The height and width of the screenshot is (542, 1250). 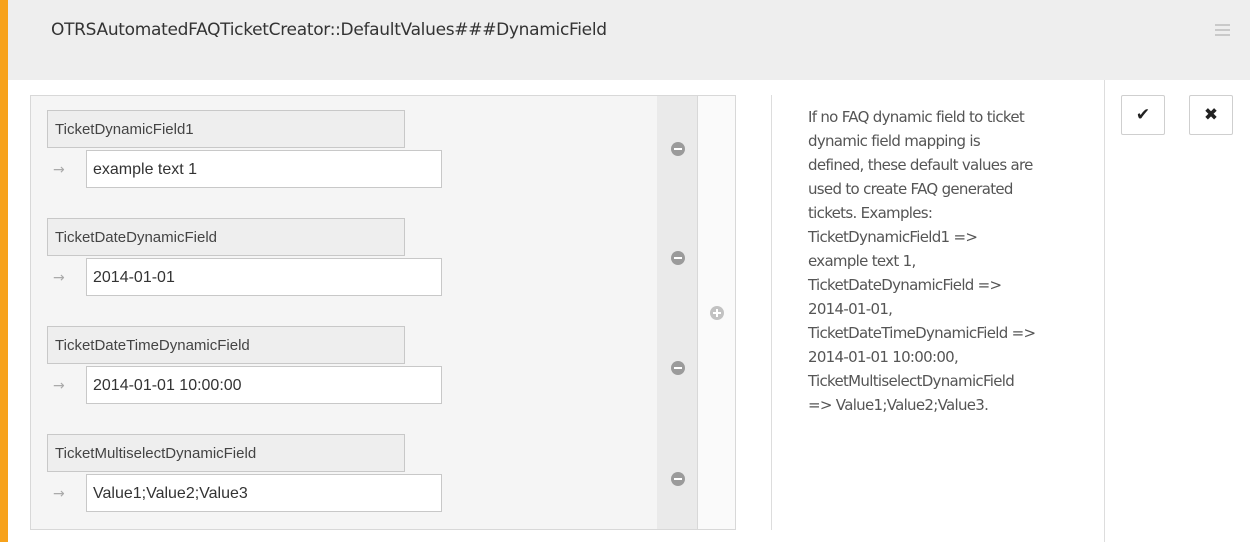 I want to click on close-icon: ✖, so click(x=1211, y=115).